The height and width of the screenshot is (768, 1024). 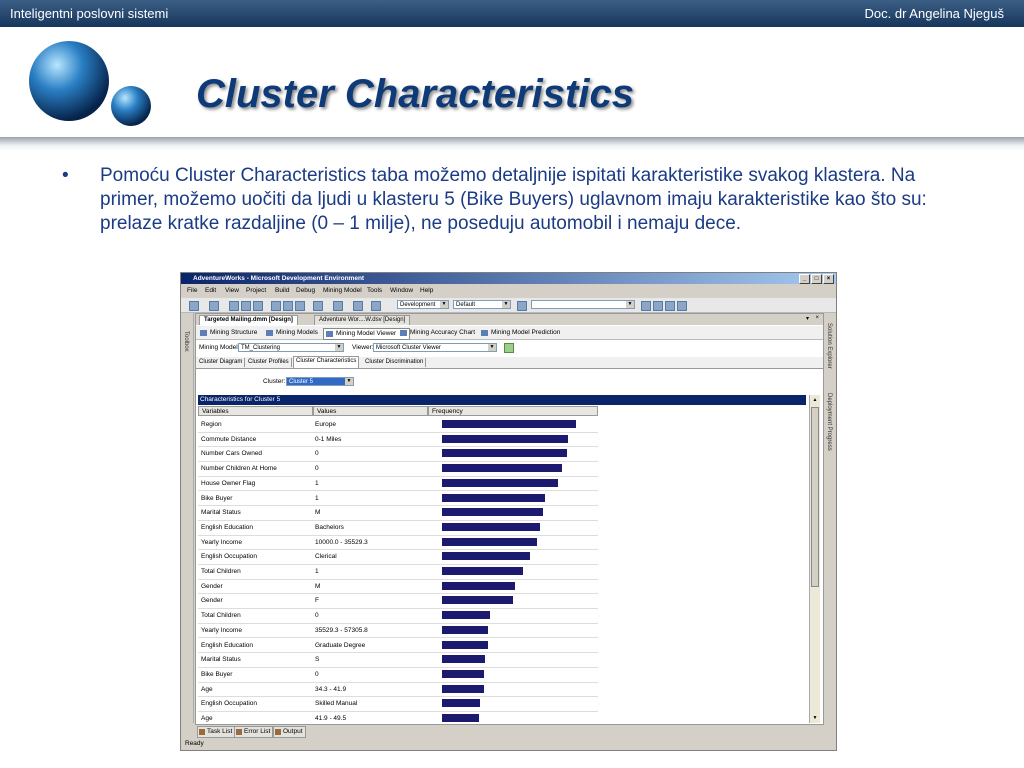 What do you see at coordinates (228, 483) in the screenshot?
I see `cell-variable: House Owner Flag` at bounding box center [228, 483].